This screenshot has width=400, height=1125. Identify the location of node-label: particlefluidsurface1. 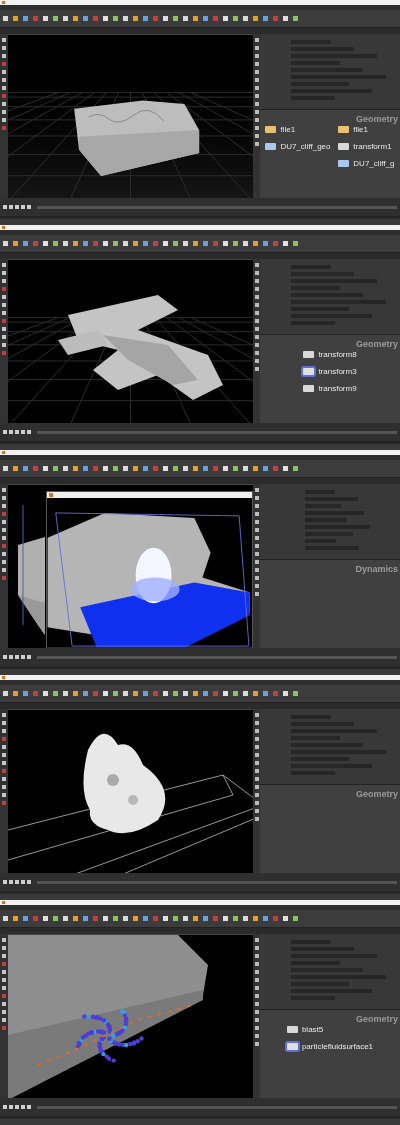
(337, 1046).